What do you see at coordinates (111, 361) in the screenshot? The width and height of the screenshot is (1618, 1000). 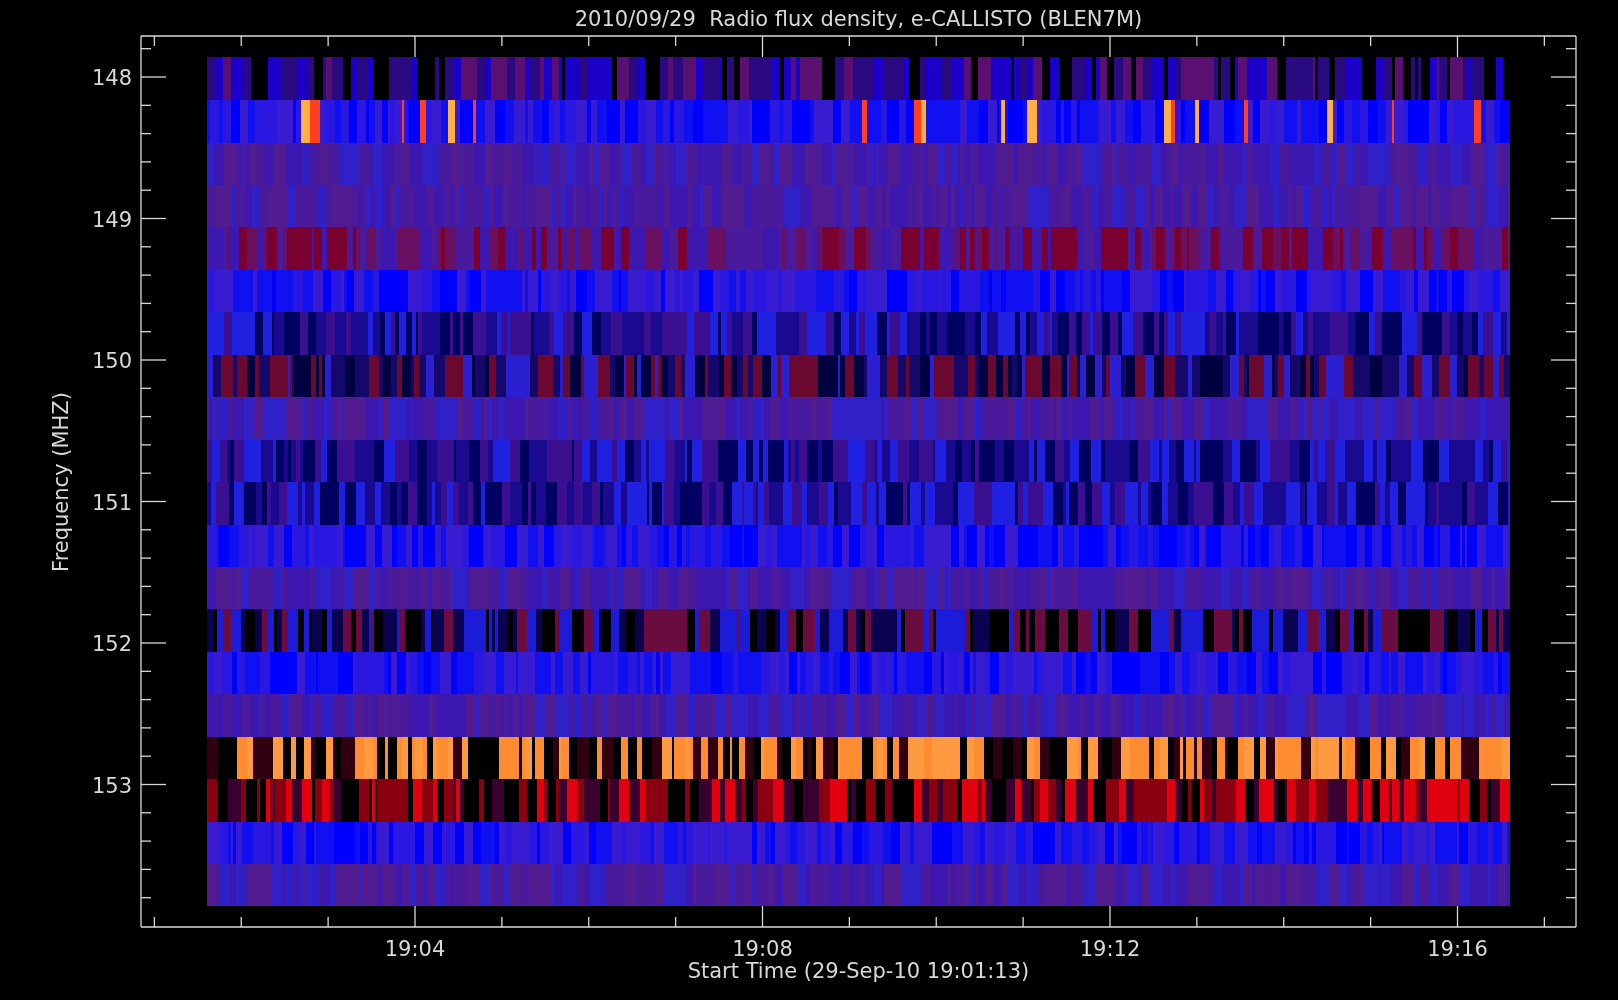 I see `y-tick-label: 150` at bounding box center [111, 361].